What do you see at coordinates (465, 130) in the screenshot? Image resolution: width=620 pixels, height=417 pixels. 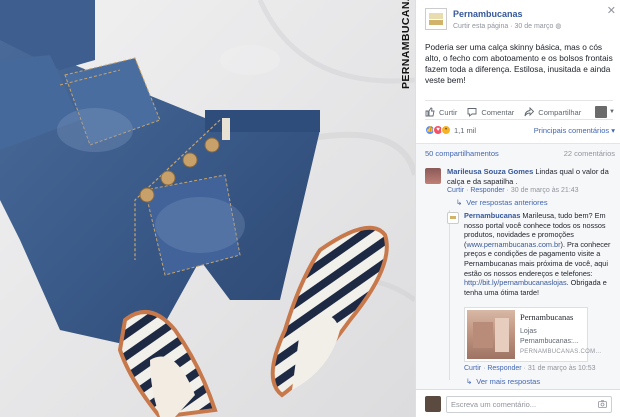 I see `reaction-count: 1,1 mil` at bounding box center [465, 130].